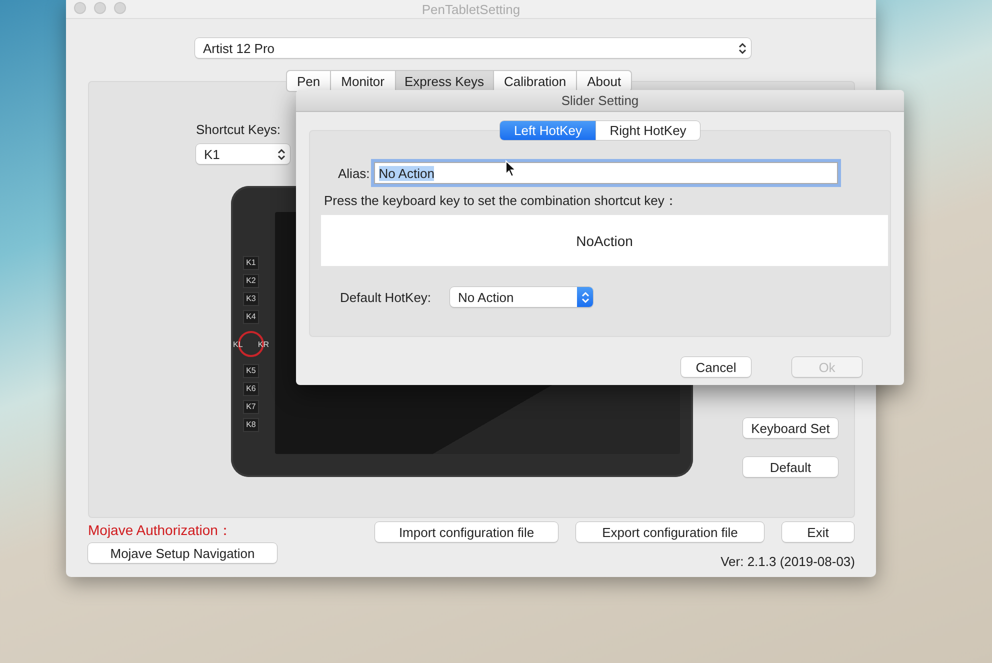 This screenshot has width=992, height=663. What do you see at coordinates (548, 130) in the screenshot?
I see `hotkey-tab: Left HotKey` at bounding box center [548, 130].